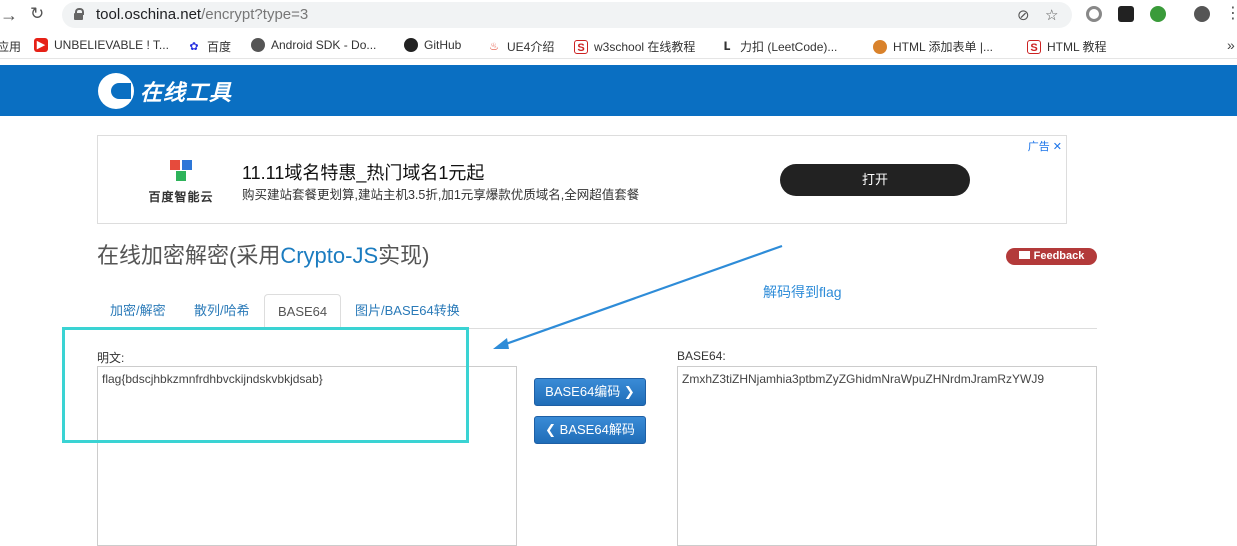 The height and width of the screenshot is (546, 1237). What do you see at coordinates (9, 15) in the screenshot?
I see `forward-arrow-icon: →` at bounding box center [9, 15].